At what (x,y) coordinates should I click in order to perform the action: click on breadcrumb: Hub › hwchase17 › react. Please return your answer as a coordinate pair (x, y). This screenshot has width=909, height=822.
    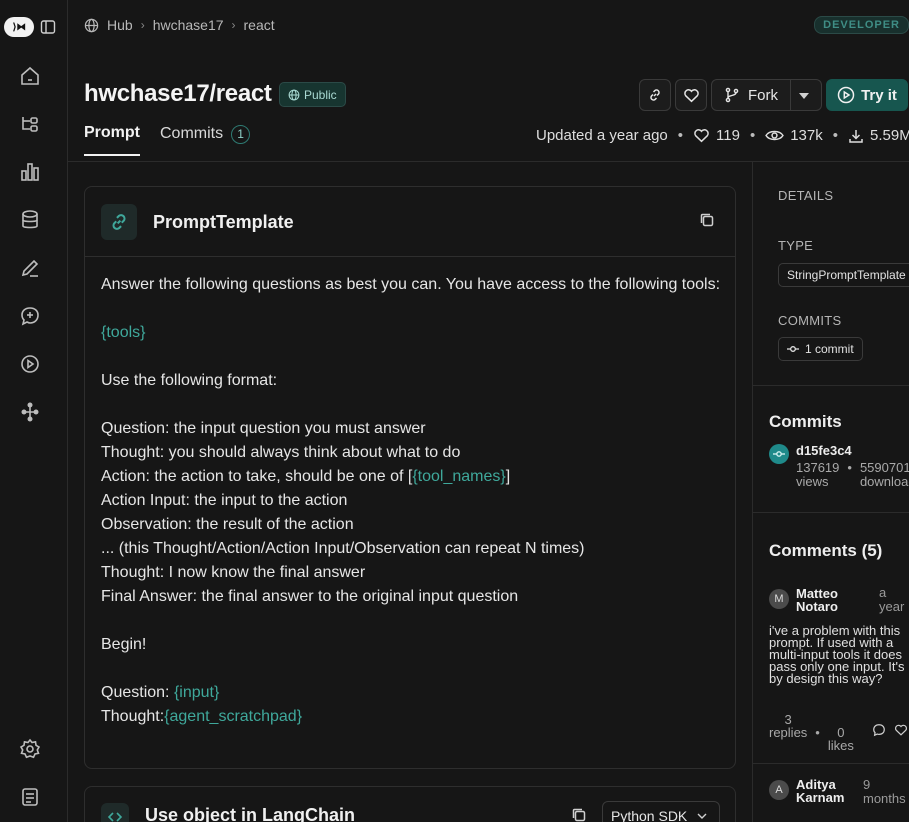
    Looking at the image, I should click on (179, 25).